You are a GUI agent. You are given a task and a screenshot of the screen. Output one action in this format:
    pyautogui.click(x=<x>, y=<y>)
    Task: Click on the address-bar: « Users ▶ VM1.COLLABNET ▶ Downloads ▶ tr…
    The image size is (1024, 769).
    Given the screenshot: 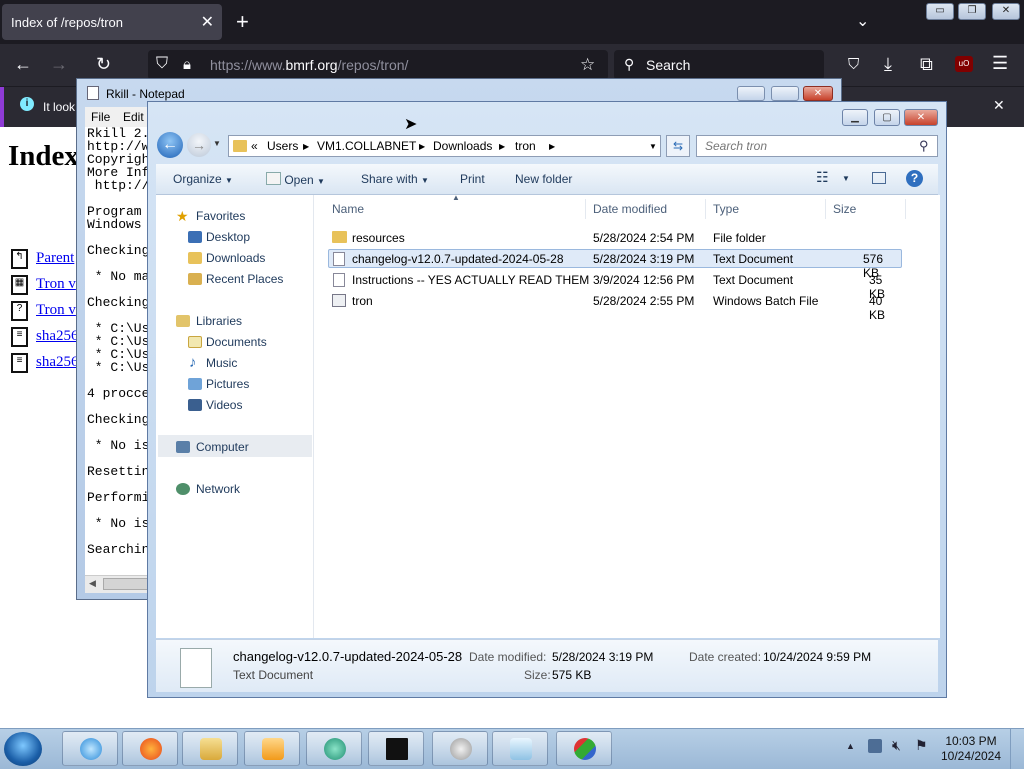 What is the action you would take?
    pyautogui.click(x=444, y=146)
    